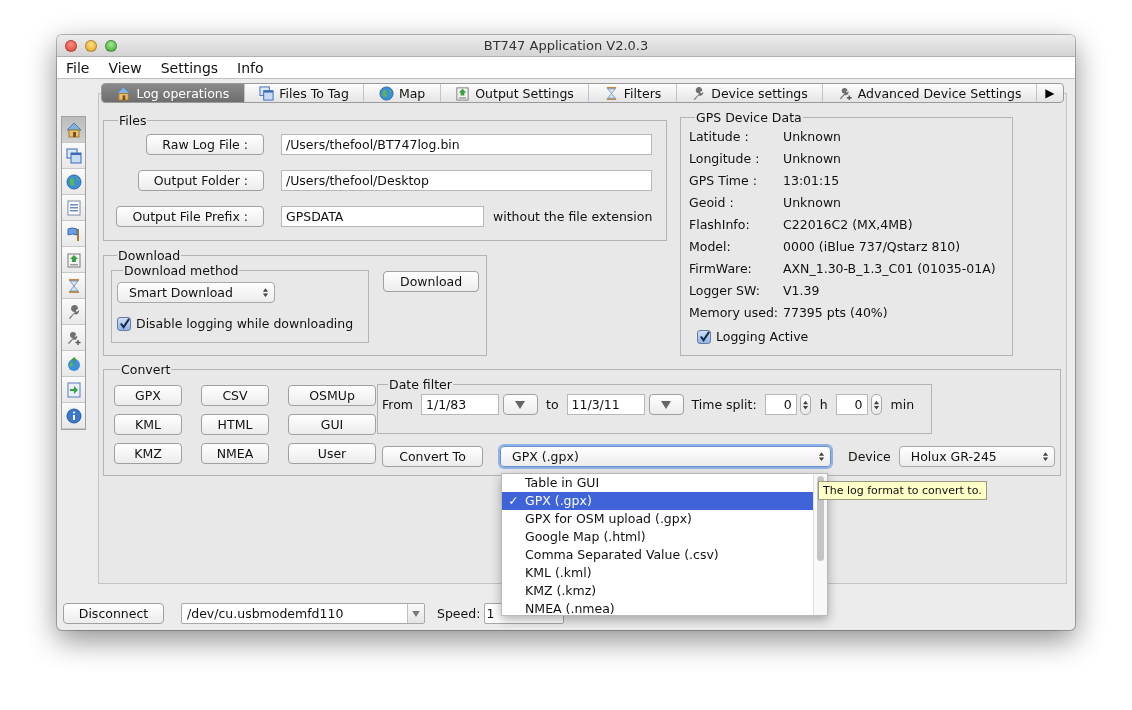 The image size is (1132, 710). What do you see at coordinates (902, 490) in the screenshot?
I see `tooltip: The log format to convert to.` at bounding box center [902, 490].